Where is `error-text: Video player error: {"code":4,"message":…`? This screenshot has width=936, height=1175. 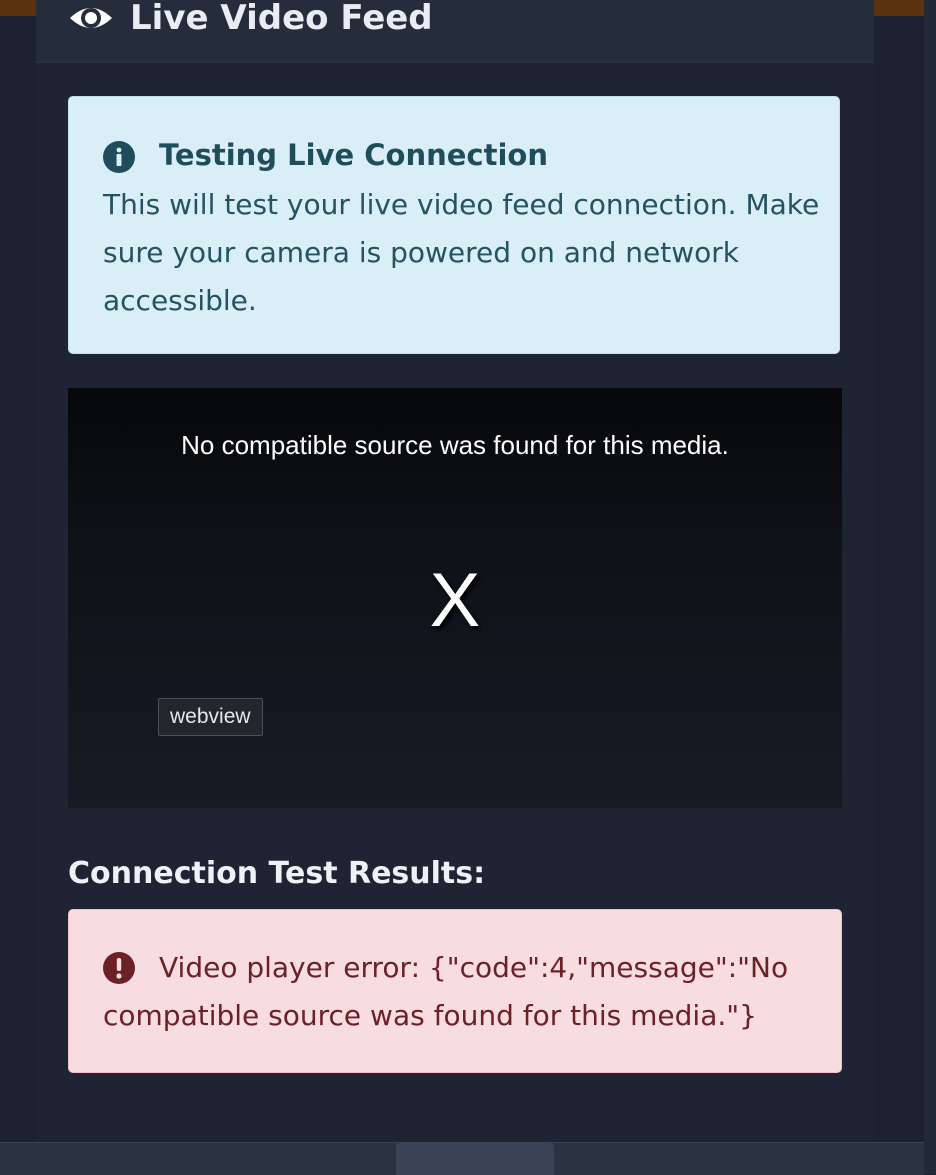
error-text: Video player error: {"code":4,"message":… is located at coordinates (446, 991).